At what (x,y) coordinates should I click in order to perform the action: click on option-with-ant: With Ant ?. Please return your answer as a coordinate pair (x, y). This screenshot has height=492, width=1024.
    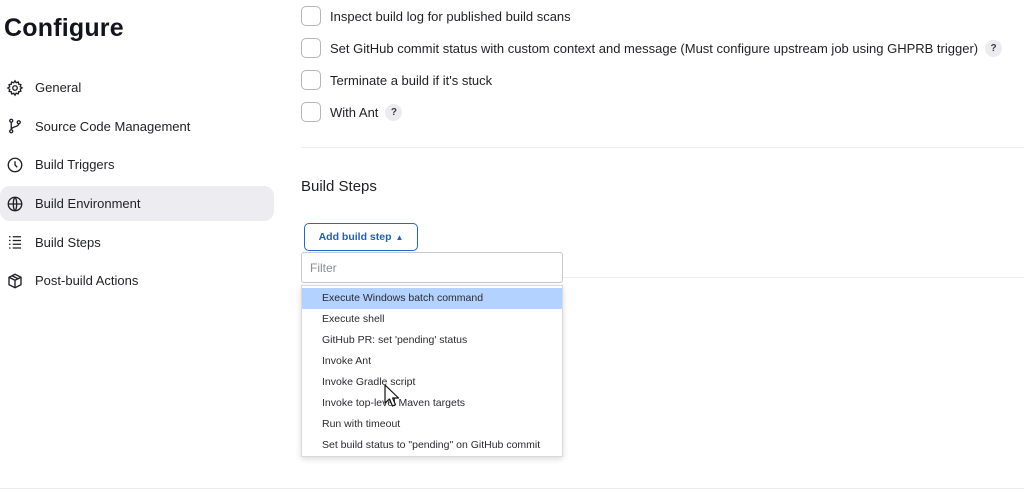
    Looking at the image, I should click on (352, 112).